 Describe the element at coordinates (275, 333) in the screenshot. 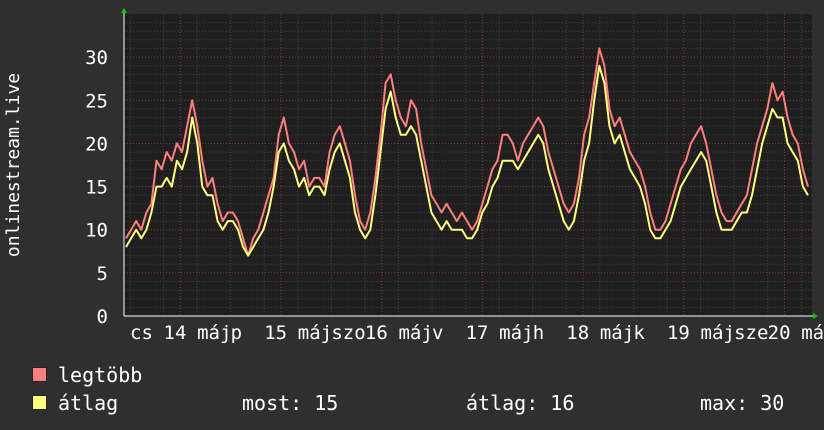

I see `x-tick-label: 15` at that location.